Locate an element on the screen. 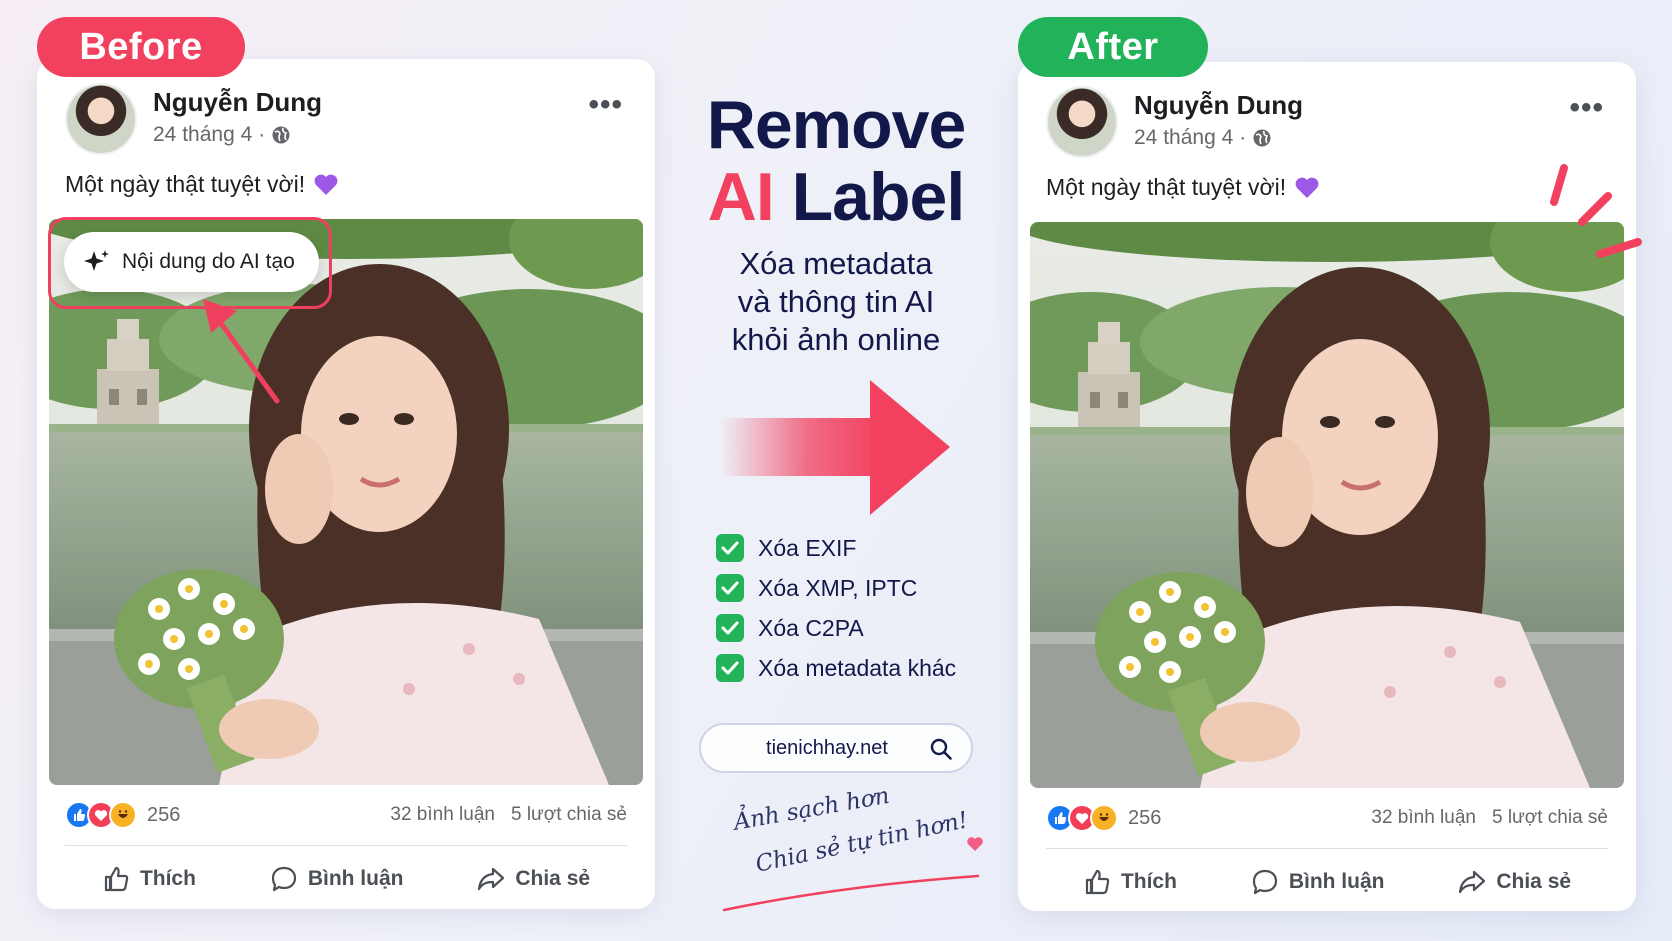  checklist-item: Xóa C2PA is located at coordinates (836, 628).